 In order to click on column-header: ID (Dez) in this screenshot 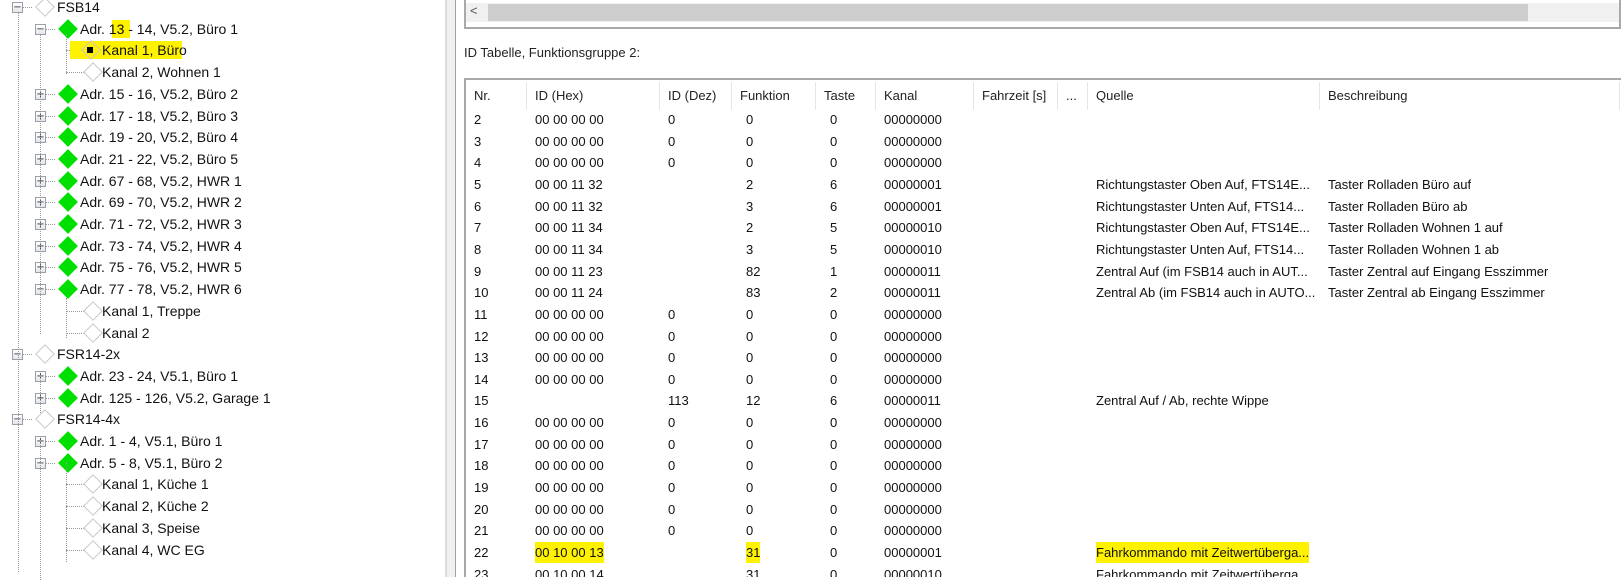, I will do `click(696, 96)`.